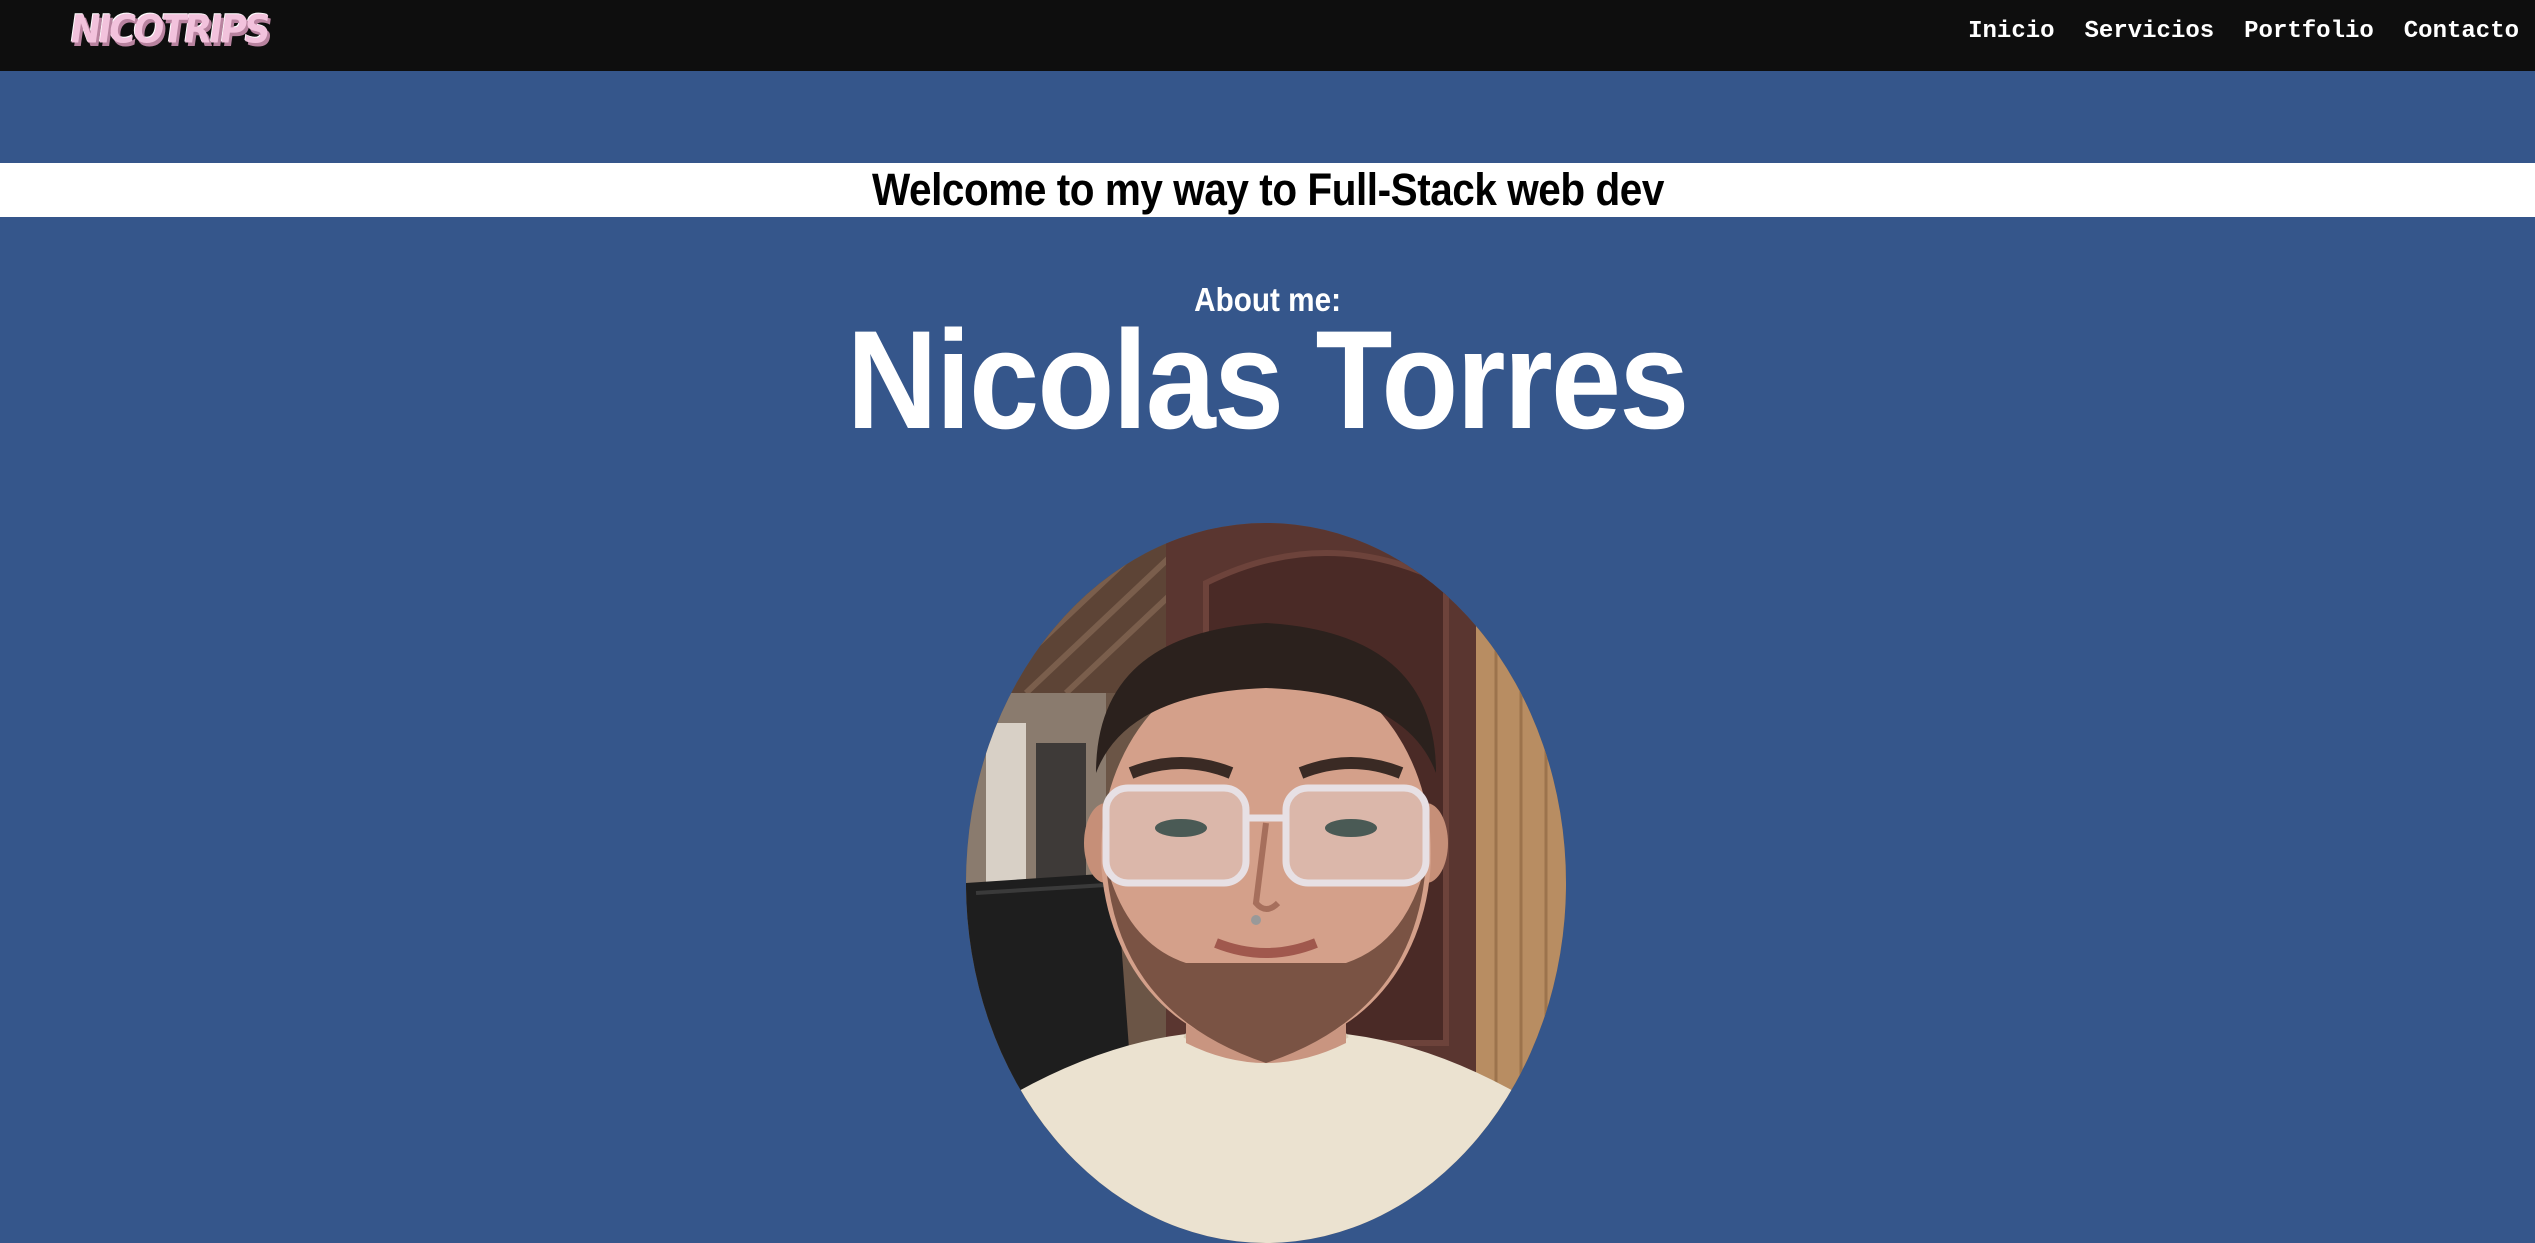 This screenshot has width=2535, height=1243. I want to click on welcome-banner: Welcome to my way to Full-Stack web dev, so click(1267, 190).